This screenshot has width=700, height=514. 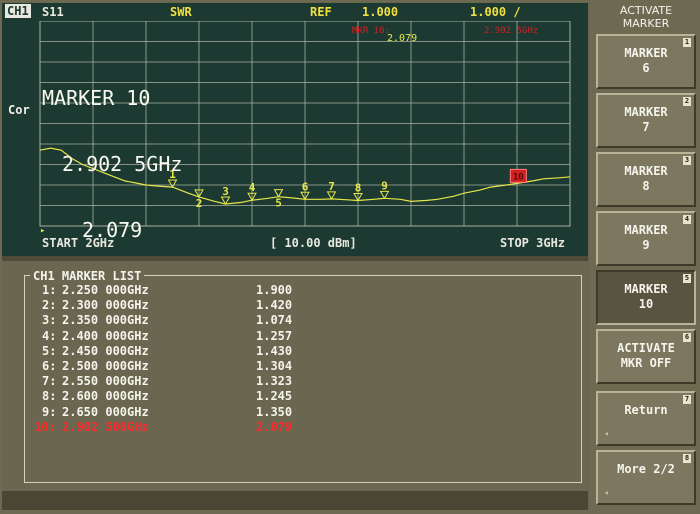 What do you see at coordinates (45, 426) in the screenshot?
I see `marker-number: 10:` at bounding box center [45, 426].